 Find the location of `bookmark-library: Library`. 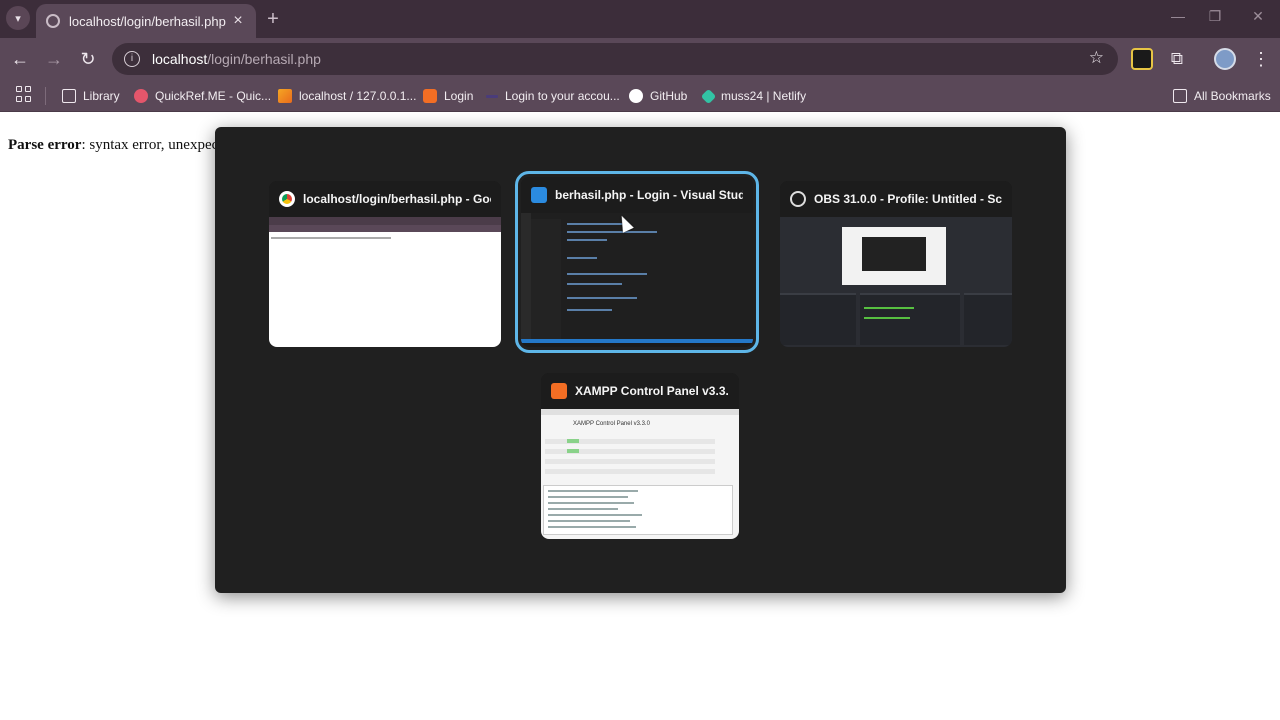

bookmark-library: Library is located at coordinates (91, 96).